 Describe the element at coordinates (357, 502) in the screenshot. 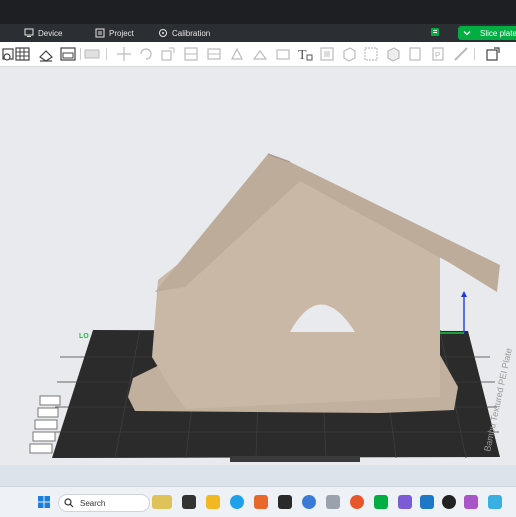

I see `firefox-icon` at that location.